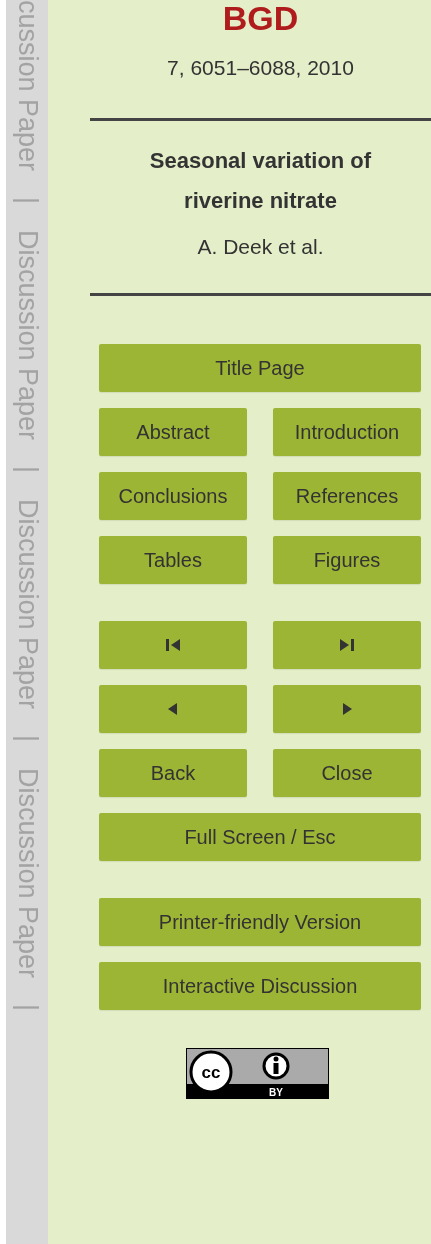 The width and height of the screenshot is (431, 1244). I want to click on first-button, so click(173, 645).